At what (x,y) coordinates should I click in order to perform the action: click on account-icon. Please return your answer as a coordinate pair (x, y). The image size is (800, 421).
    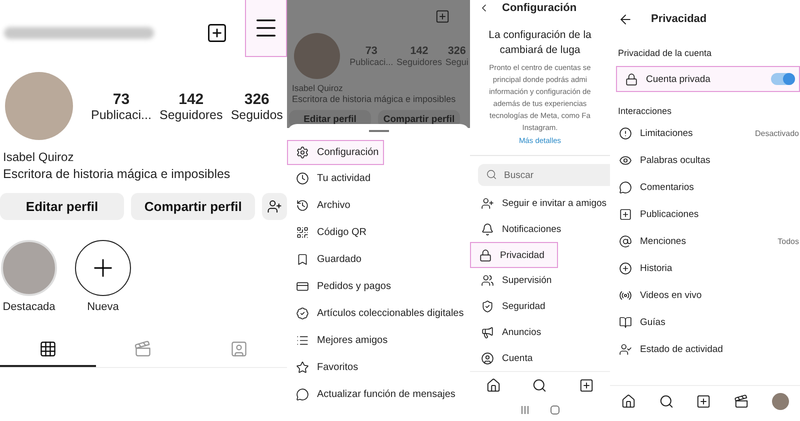
    Looking at the image, I should click on (487, 358).